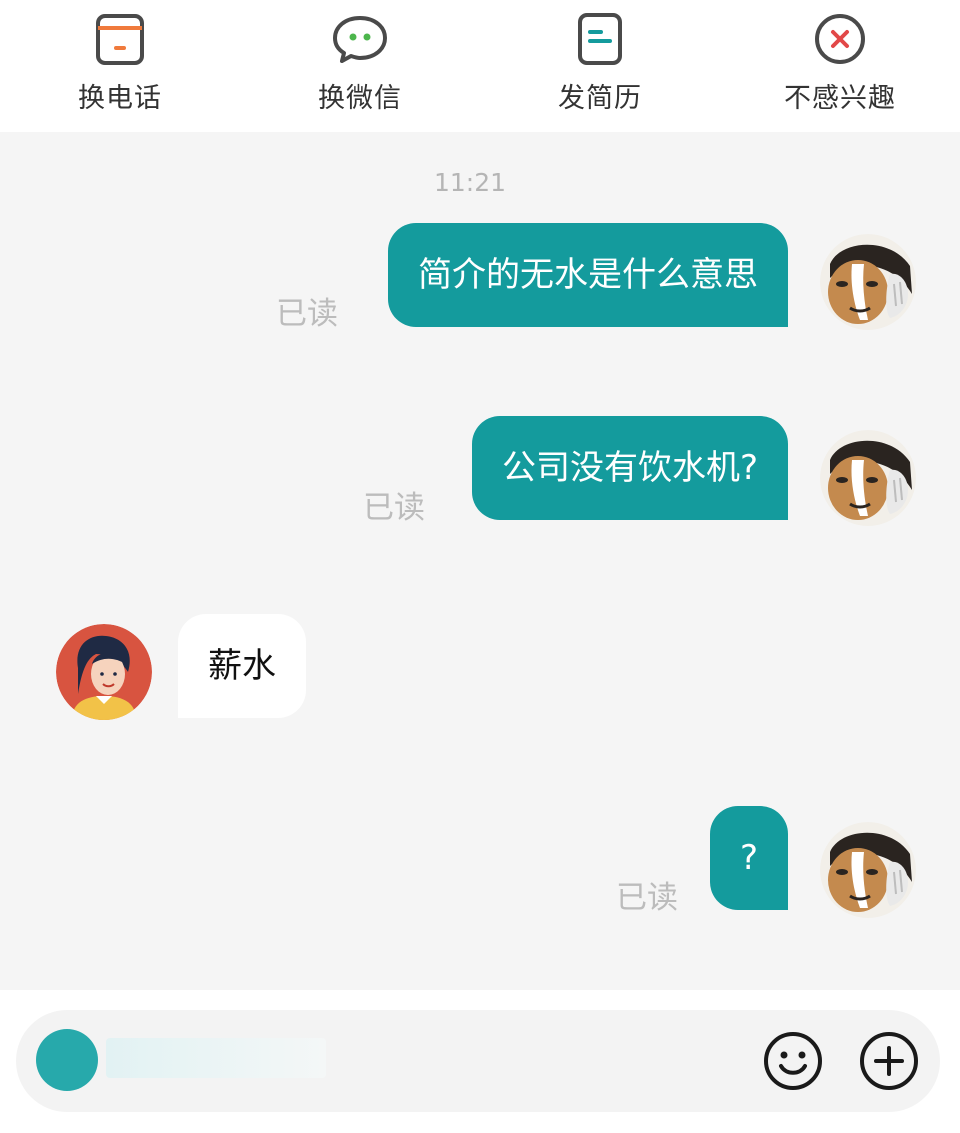  I want to click on resume-icon, so click(600, 39).